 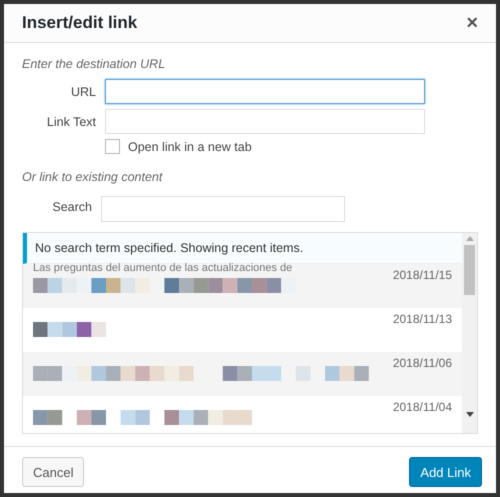 What do you see at coordinates (472, 23) in the screenshot?
I see `close-button: ×` at bounding box center [472, 23].